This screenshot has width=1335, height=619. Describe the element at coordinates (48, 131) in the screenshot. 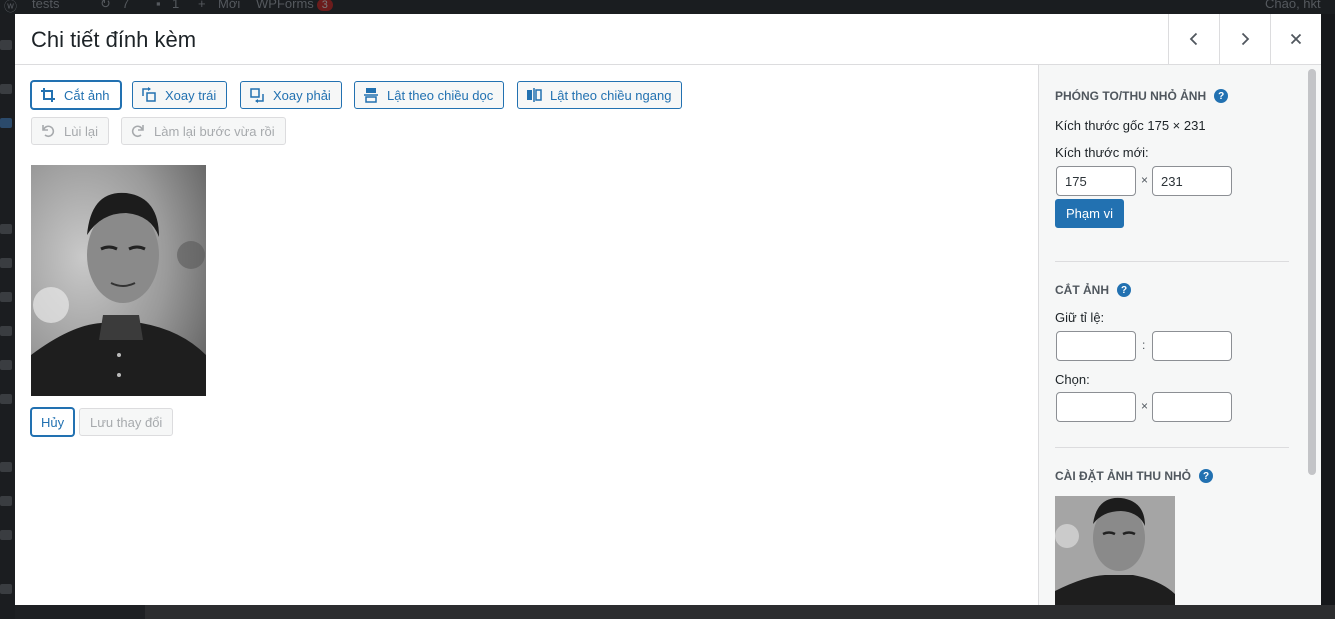

I see `undo-icon` at that location.